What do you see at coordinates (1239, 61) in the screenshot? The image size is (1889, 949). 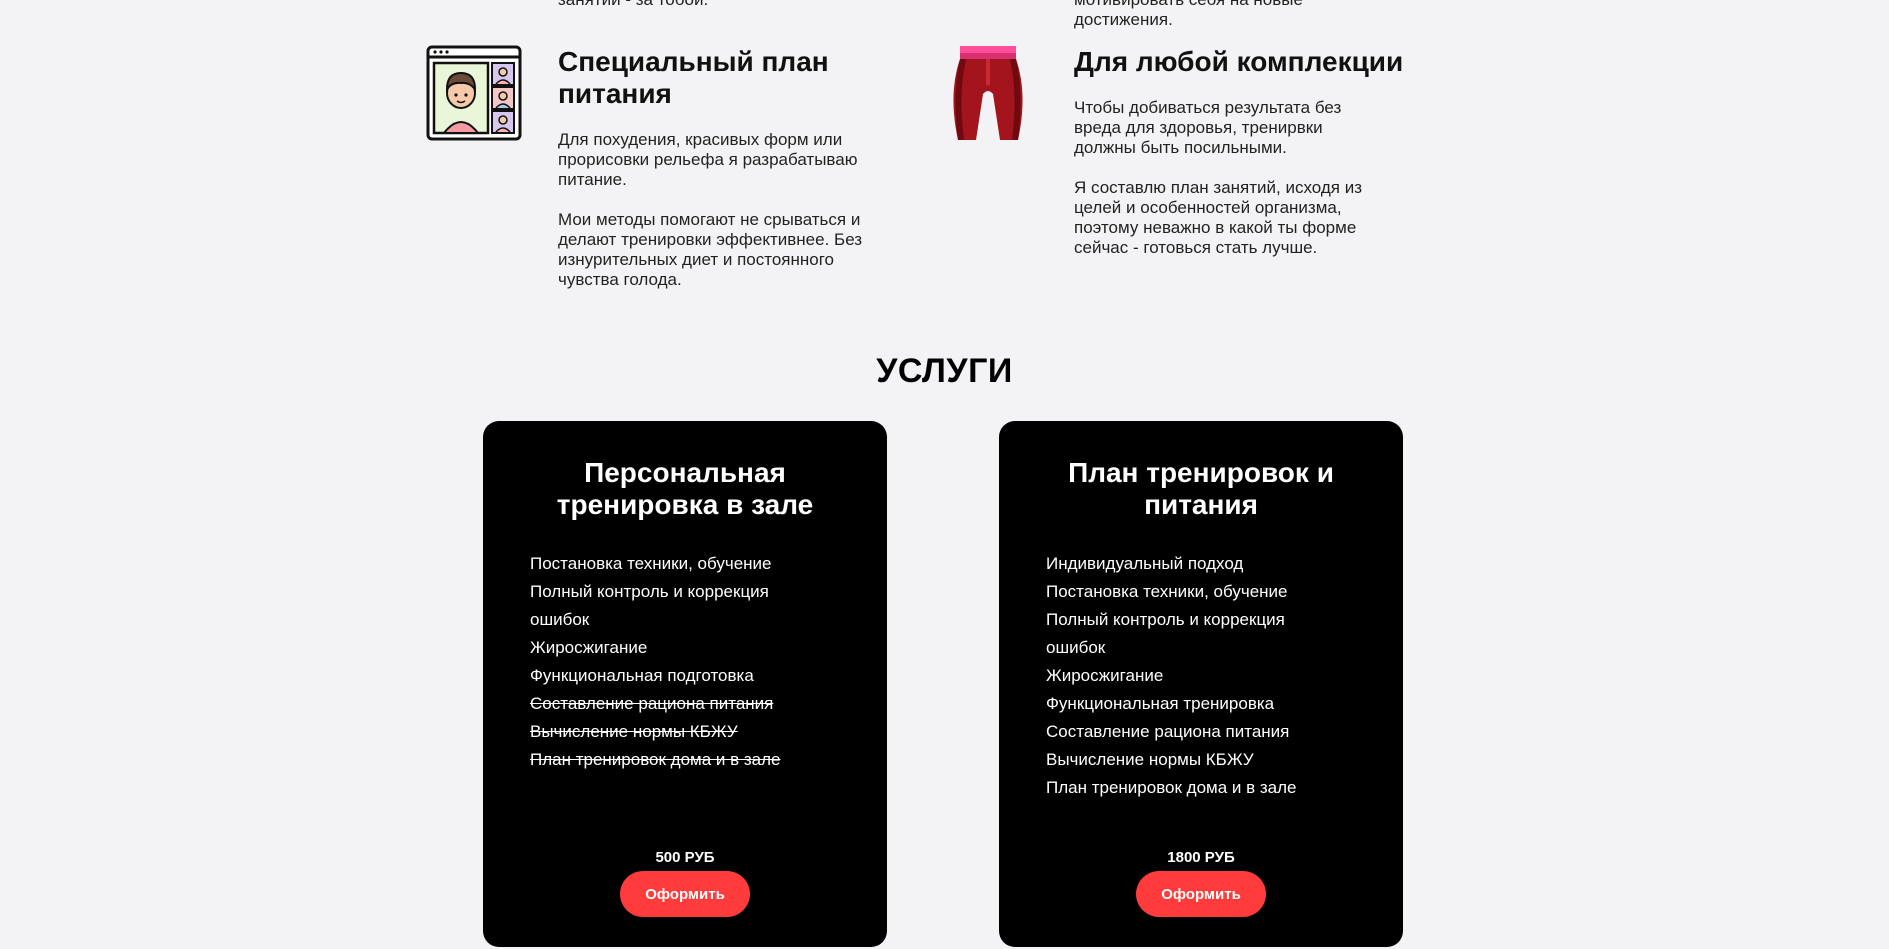 I see `feature-title: Для любой комплекции` at bounding box center [1239, 61].